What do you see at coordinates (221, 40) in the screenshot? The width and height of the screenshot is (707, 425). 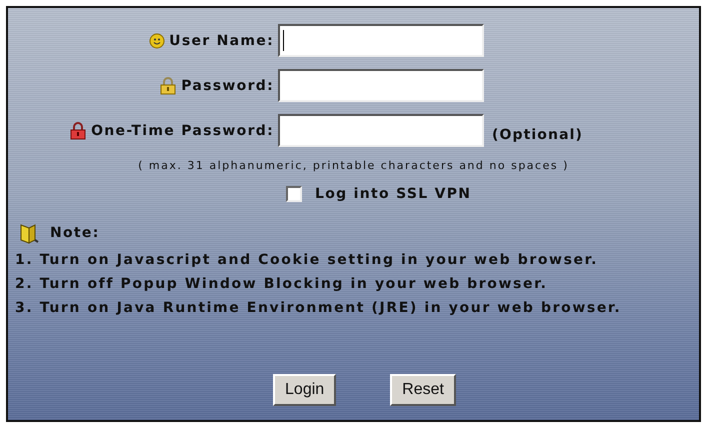 I see `field-label: User Name:` at bounding box center [221, 40].